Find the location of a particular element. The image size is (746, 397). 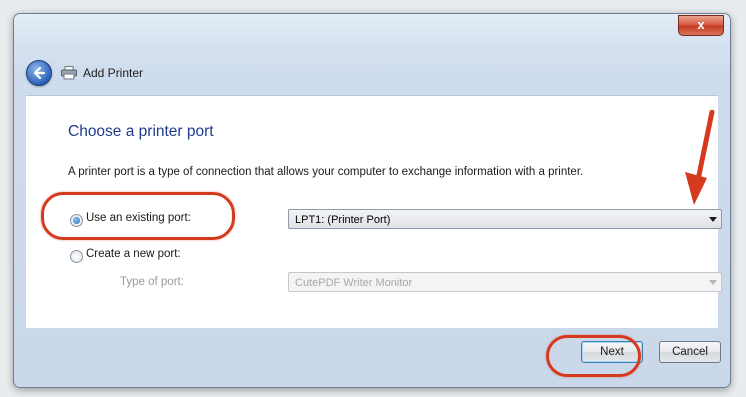

wizard-header: Add Printer is located at coordinates (102, 73).